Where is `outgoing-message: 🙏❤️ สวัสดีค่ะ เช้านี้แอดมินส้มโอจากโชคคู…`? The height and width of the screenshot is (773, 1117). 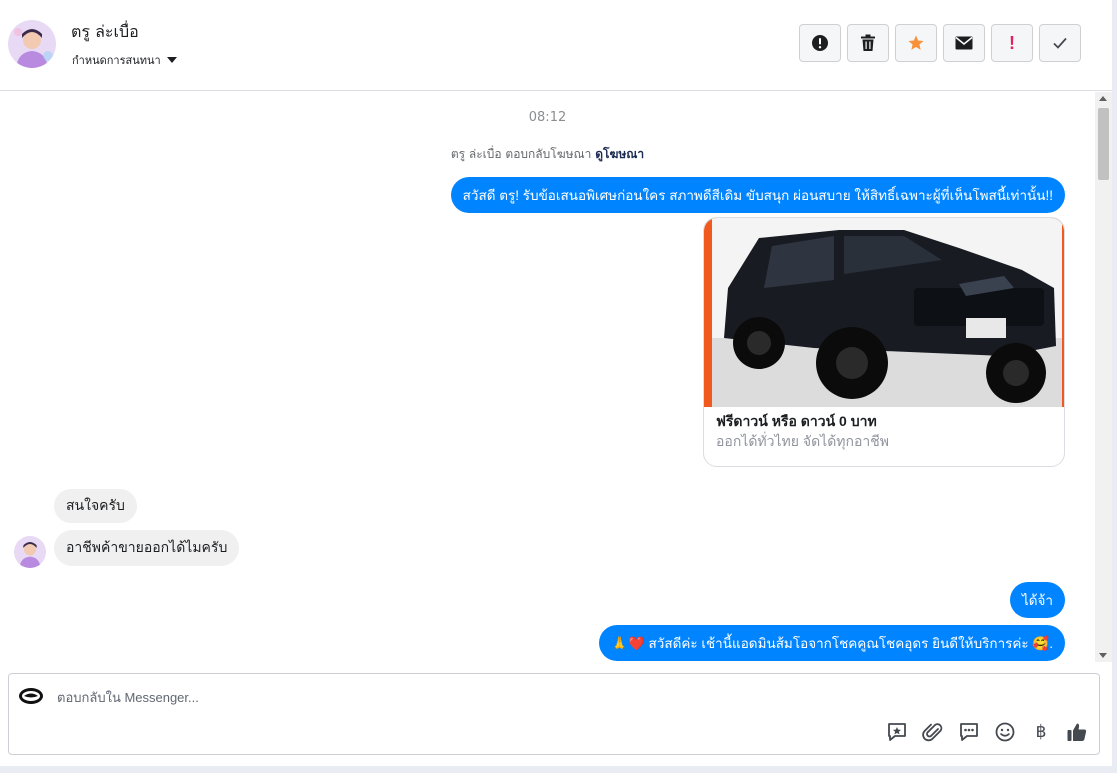 outgoing-message: 🙏❤️ สวัสดีค่ะ เช้านี้แอดมินส้มโอจากโชคคู… is located at coordinates (832, 643).